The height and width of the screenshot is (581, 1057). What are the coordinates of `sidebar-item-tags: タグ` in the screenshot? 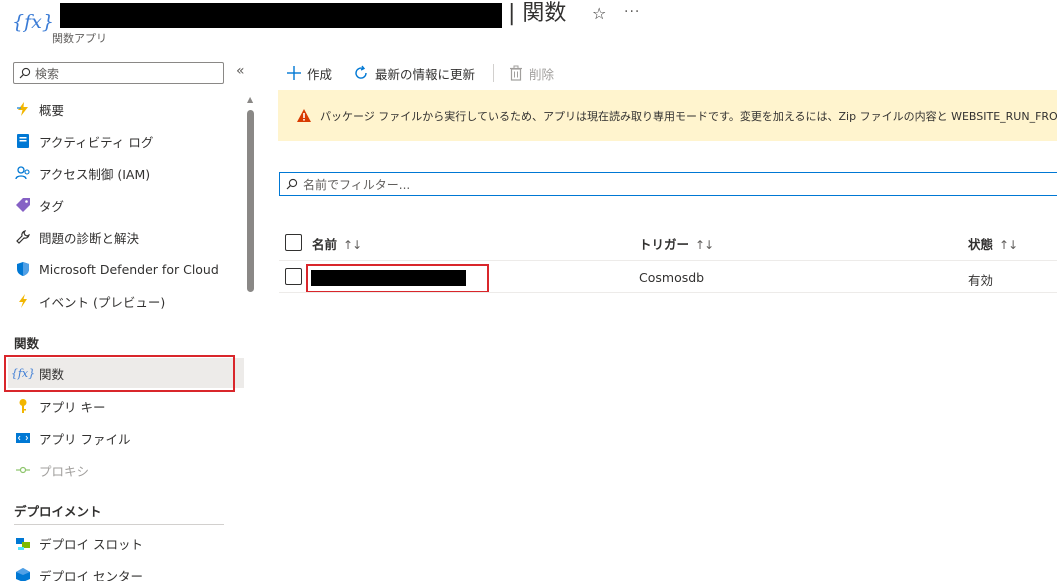 It's located at (126, 205).